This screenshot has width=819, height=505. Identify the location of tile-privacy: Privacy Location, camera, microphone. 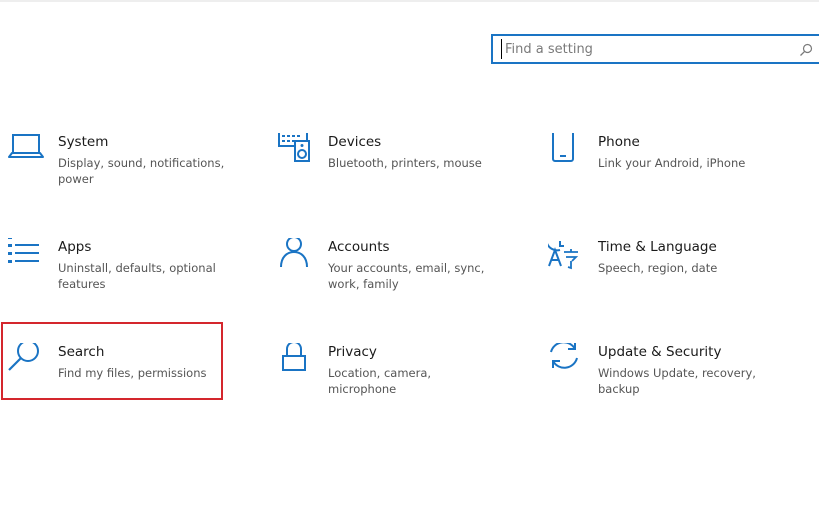
(393, 383).